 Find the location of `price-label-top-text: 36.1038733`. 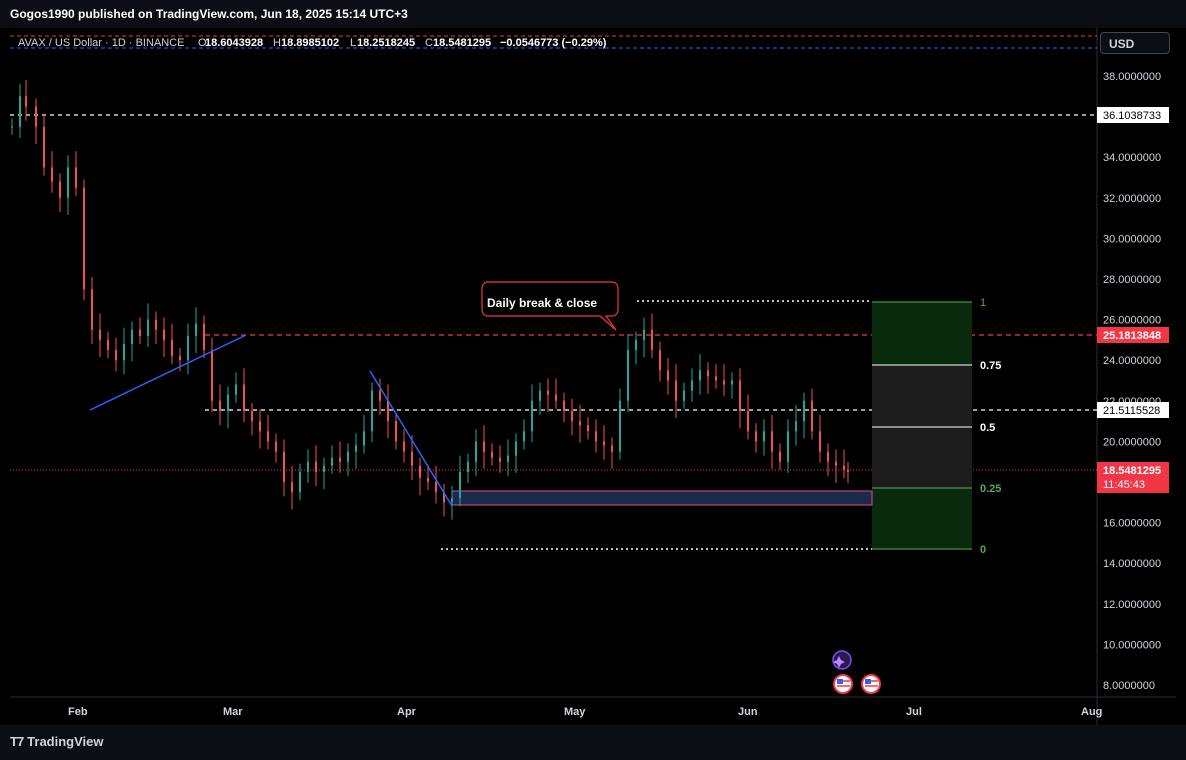

price-label-top-text: 36.1038733 is located at coordinates (1132, 116).